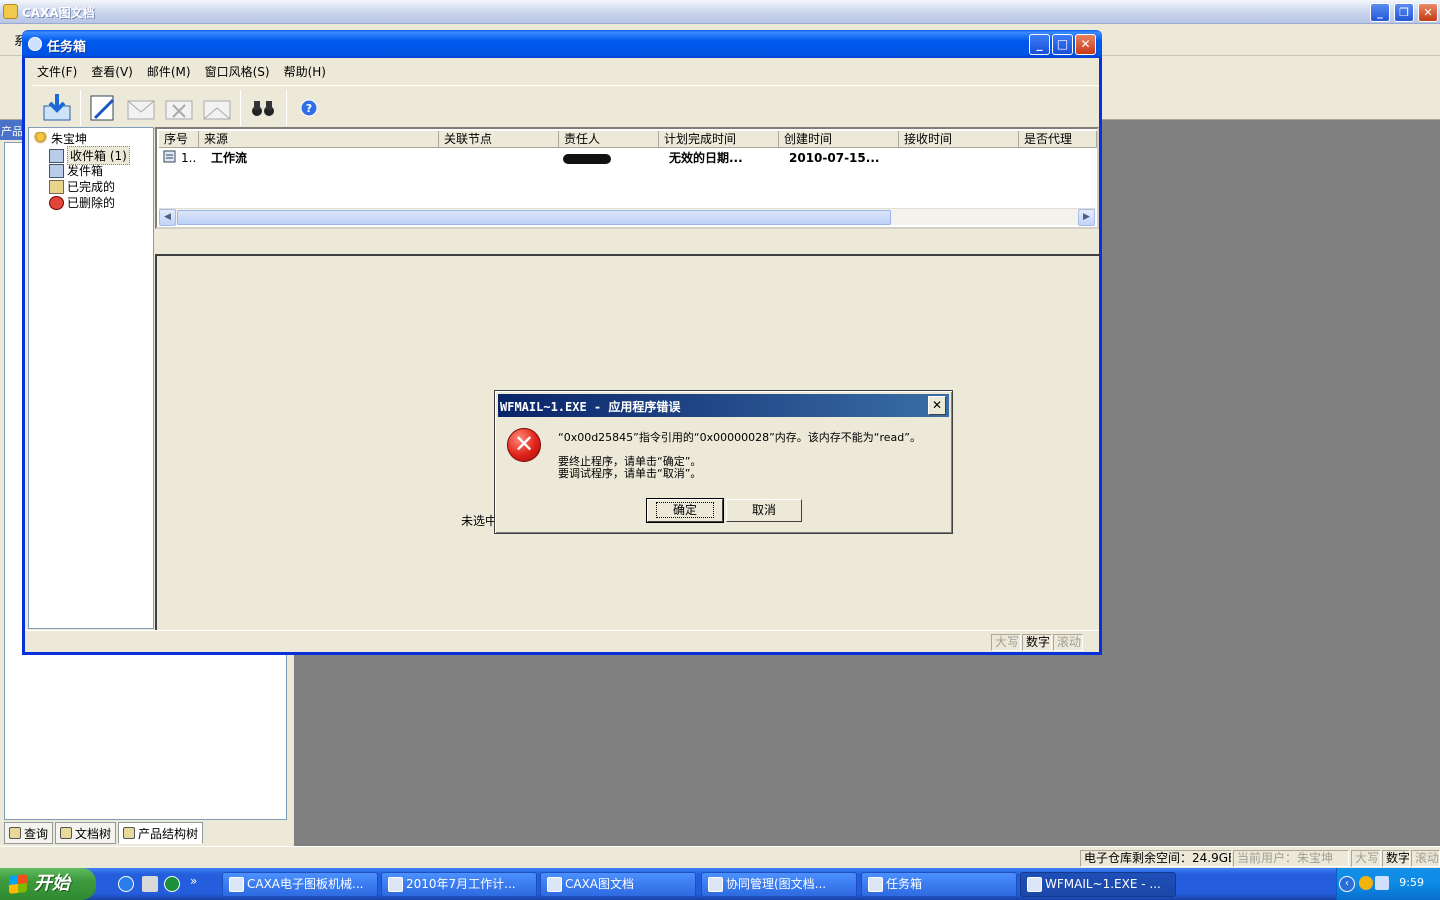 This screenshot has height=900, width=1440. I want to click on list-horizontal-scrollbar: ◀ ▶, so click(627, 217).